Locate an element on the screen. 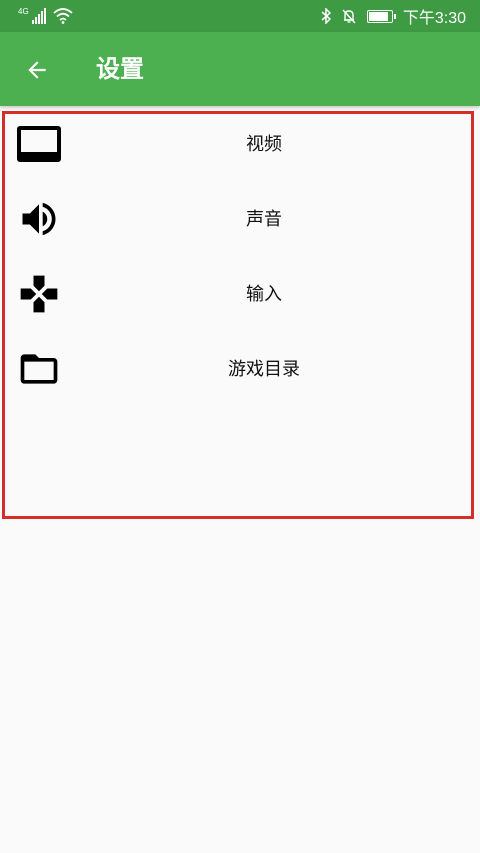 This screenshot has height=853, width=480. wifi-icon is located at coordinates (63, 16).